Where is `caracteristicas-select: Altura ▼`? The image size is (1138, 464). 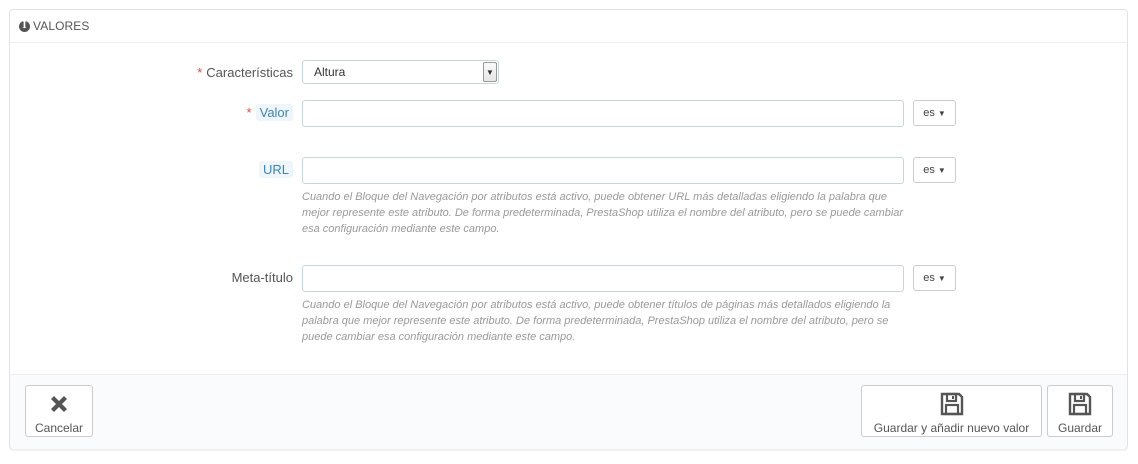 caracteristicas-select: Altura ▼ is located at coordinates (400, 72).